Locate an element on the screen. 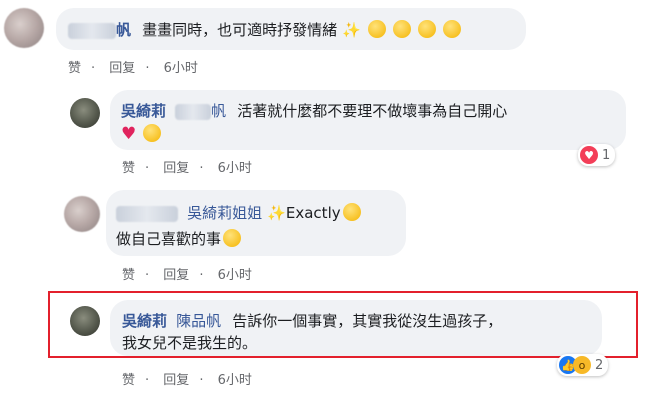 Image resolution: width=650 pixels, height=420 pixels. reaction-summary: ♥ 1 is located at coordinates (597, 155).